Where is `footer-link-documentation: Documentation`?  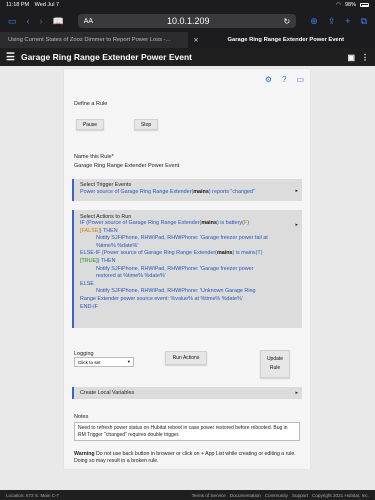
footer-link-documentation: Documentation is located at coordinates (245, 495).